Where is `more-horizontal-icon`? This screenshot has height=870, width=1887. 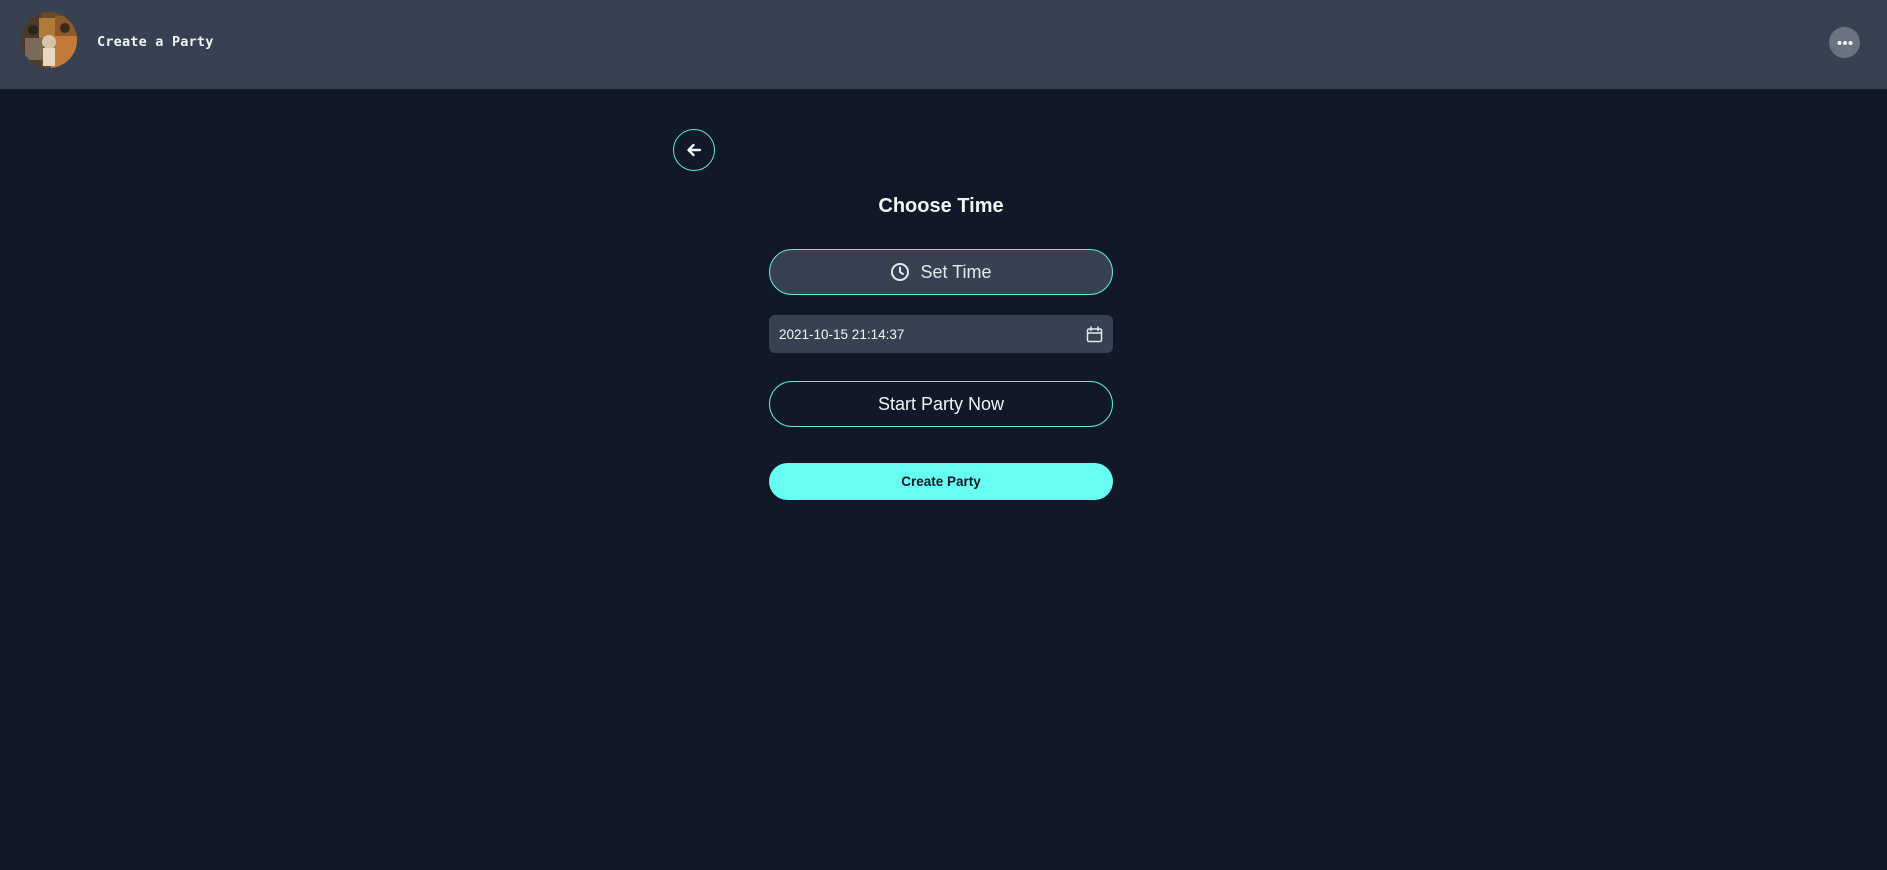
more-horizontal-icon is located at coordinates (1844, 42).